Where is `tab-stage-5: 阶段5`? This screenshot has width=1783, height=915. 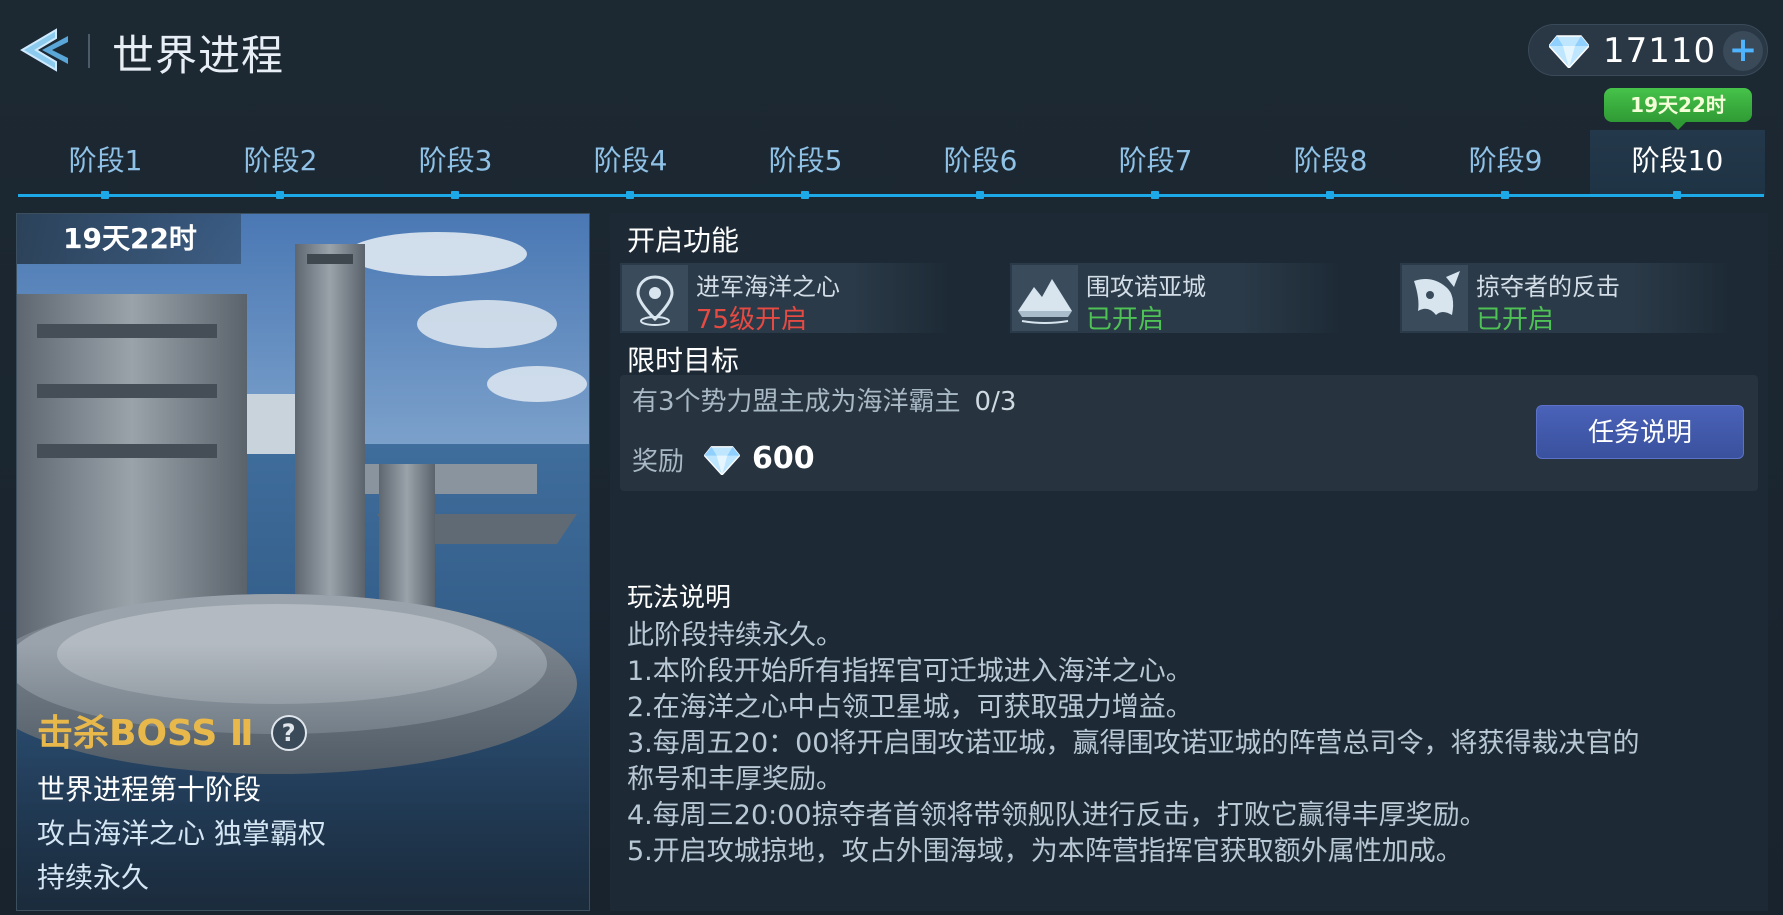 tab-stage-5: 阶段5 is located at coordinates (805, 163).